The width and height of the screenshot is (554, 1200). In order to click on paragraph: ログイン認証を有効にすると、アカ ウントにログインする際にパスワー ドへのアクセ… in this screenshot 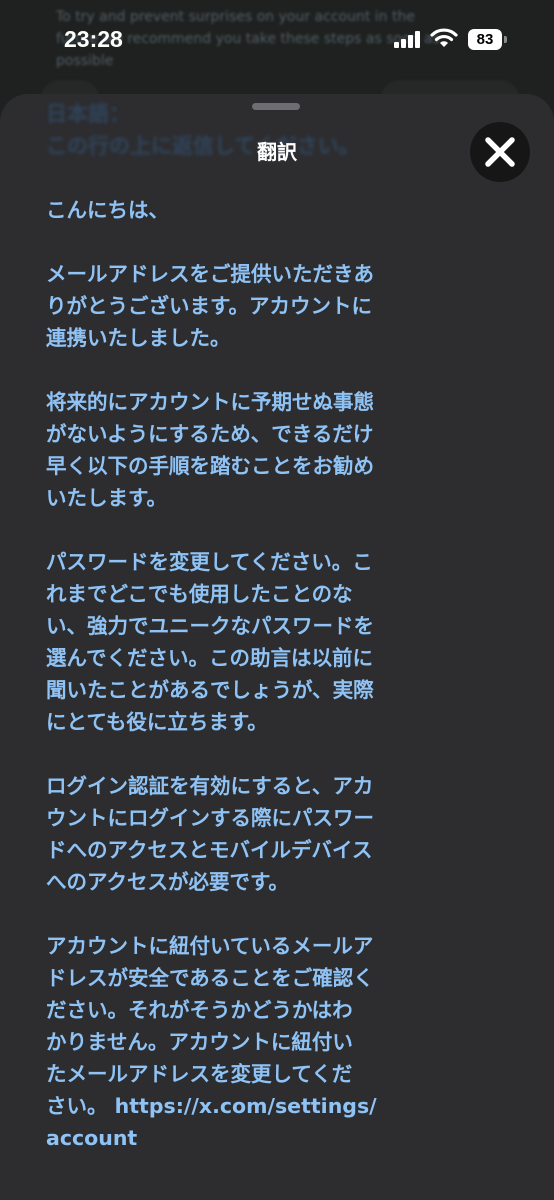, I will do `click(210, 834)`.